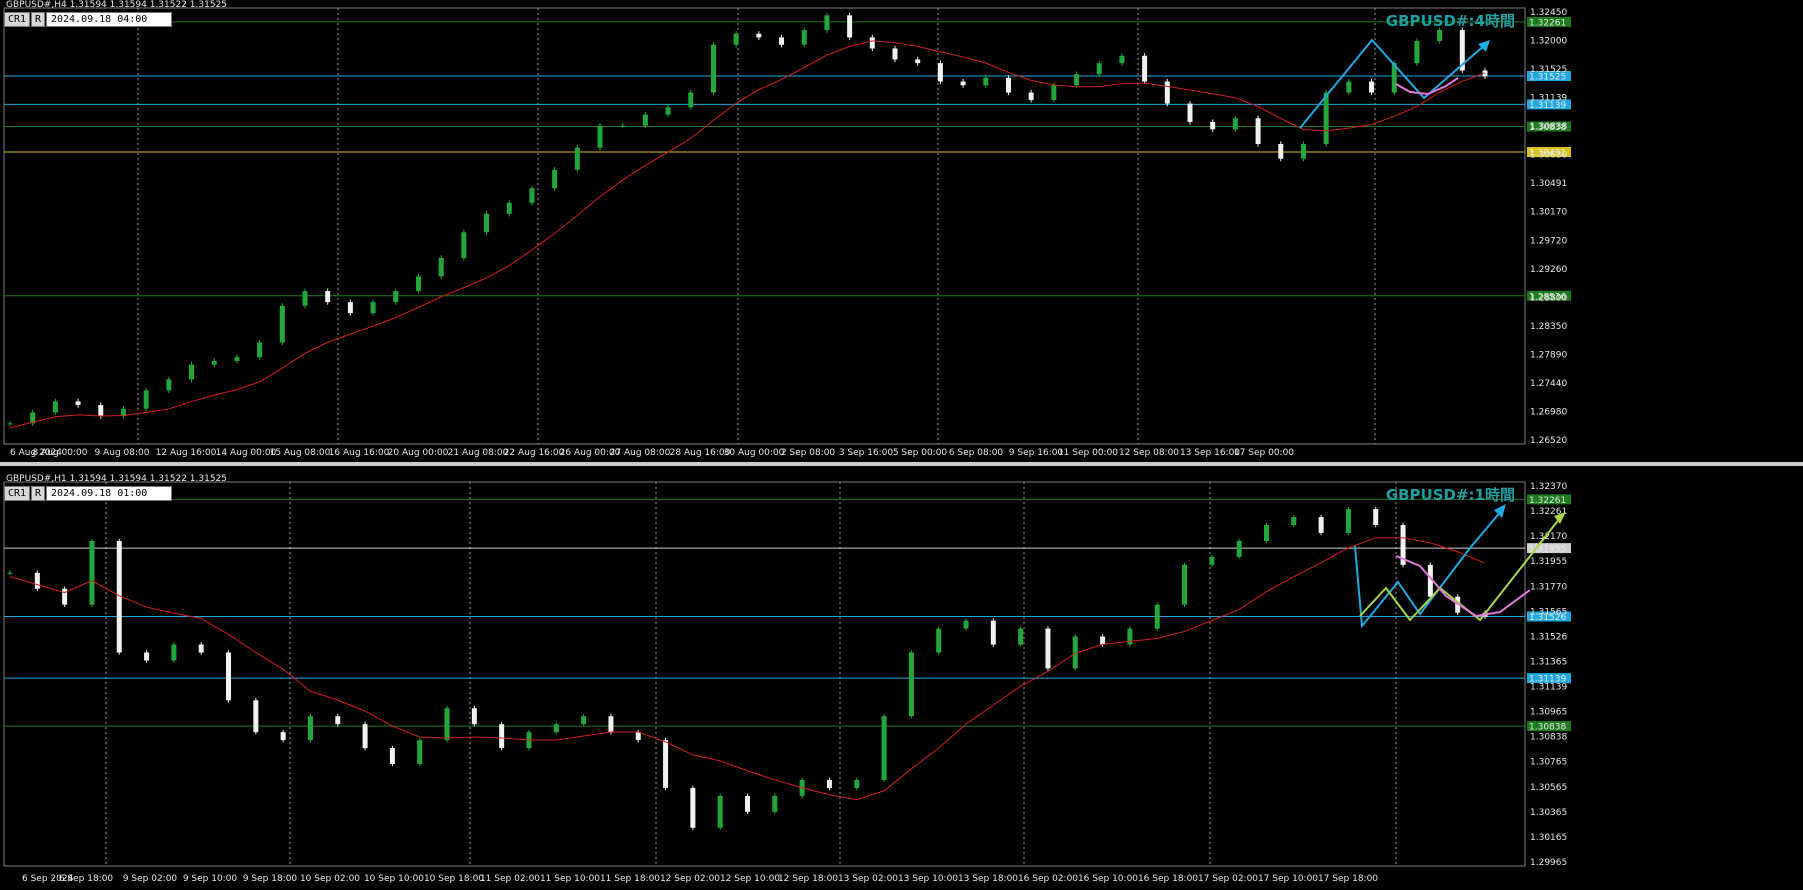 Image resolution: width=1803 pixels, height=890 pixels. I want to click on price-axis-label: 1.30965, so click(1548, 713).